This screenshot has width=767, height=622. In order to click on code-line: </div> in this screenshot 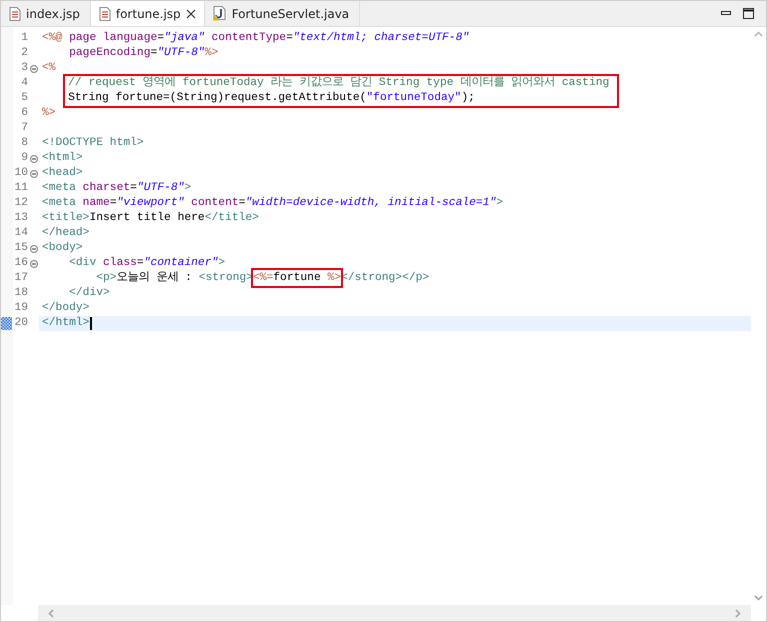, I will do `click(89, 293)`.